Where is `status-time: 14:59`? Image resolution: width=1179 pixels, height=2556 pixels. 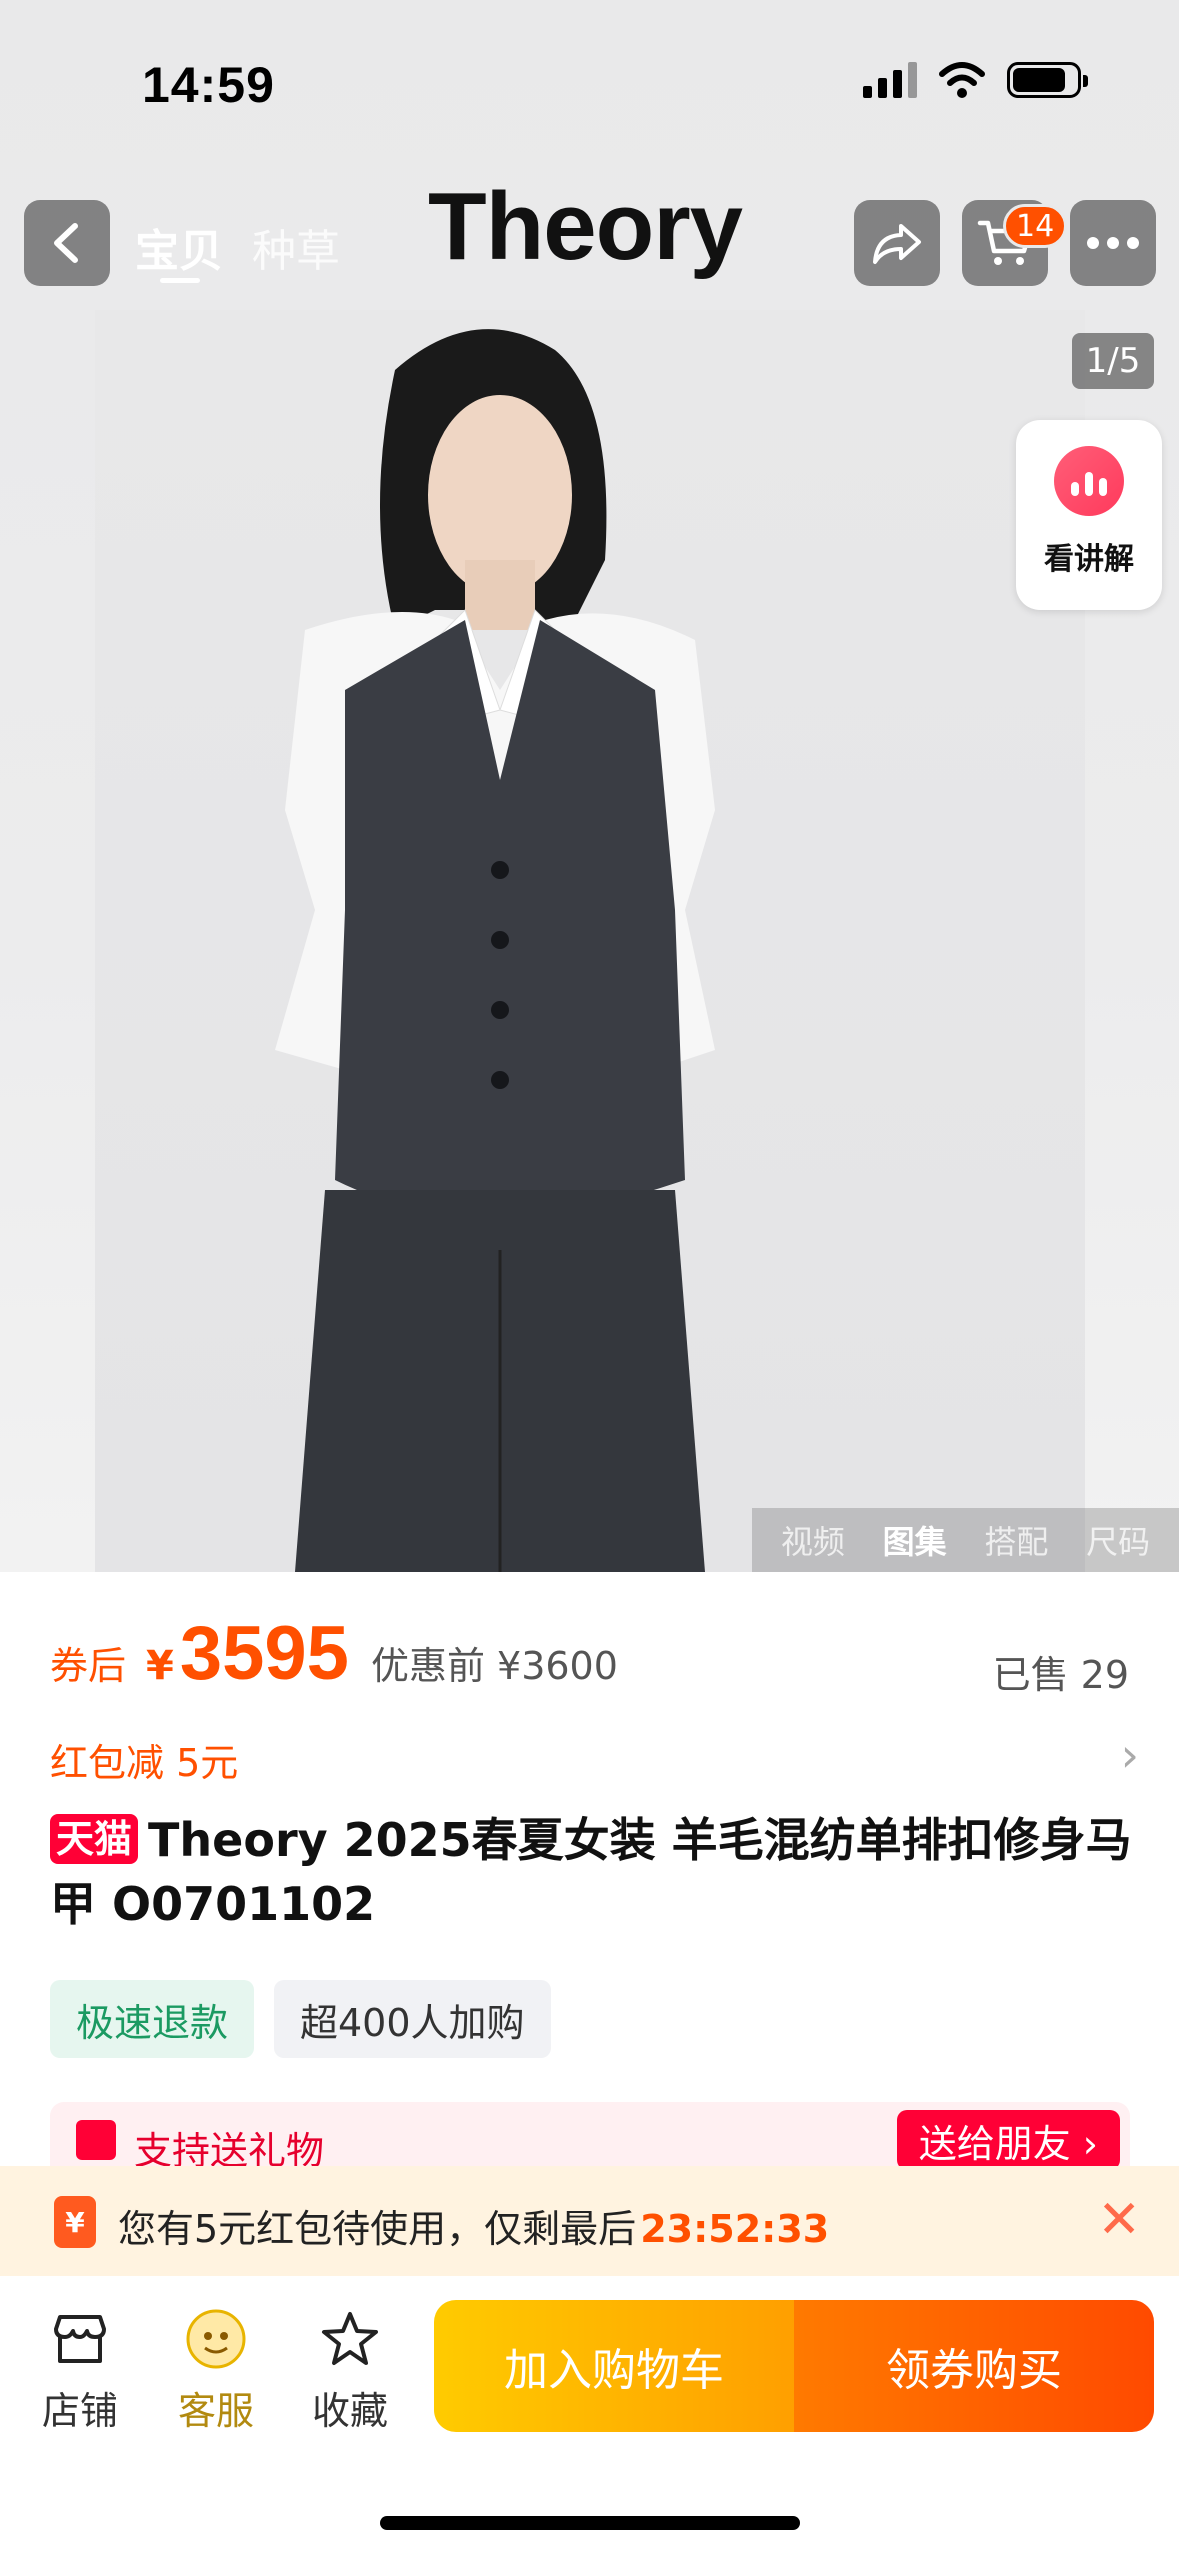 status-time: 14:59 is located at coordinates (208, 85).